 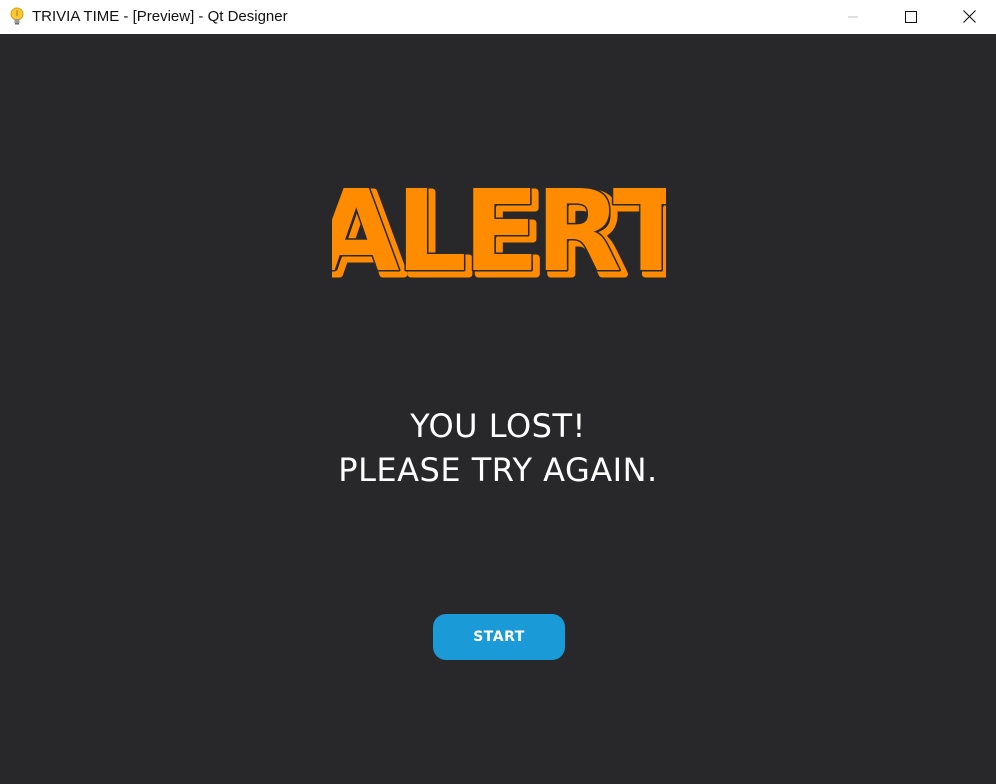 What do you see at coordinates (498, 448) in the screenshot?
I see `result-message: YOU LOST! PLEASE TRY AGAIN.` at bounding box center [498, 448].